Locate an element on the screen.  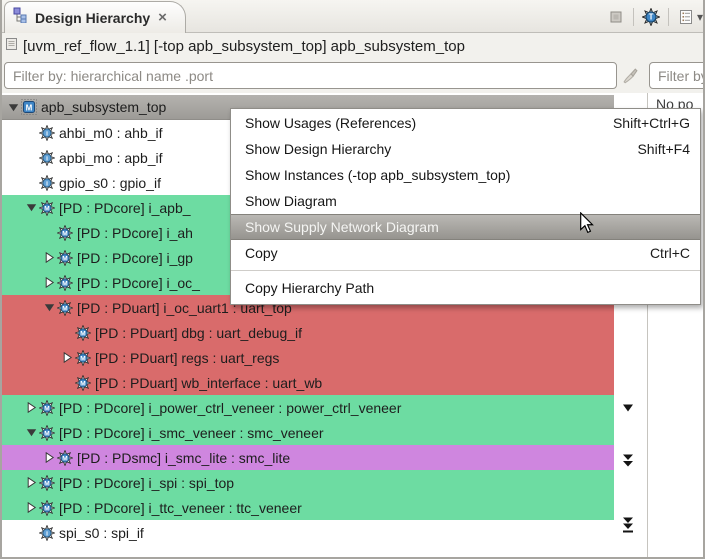
menu-item-shortcut: Ctrl+C is located at coordinates (669, 253).